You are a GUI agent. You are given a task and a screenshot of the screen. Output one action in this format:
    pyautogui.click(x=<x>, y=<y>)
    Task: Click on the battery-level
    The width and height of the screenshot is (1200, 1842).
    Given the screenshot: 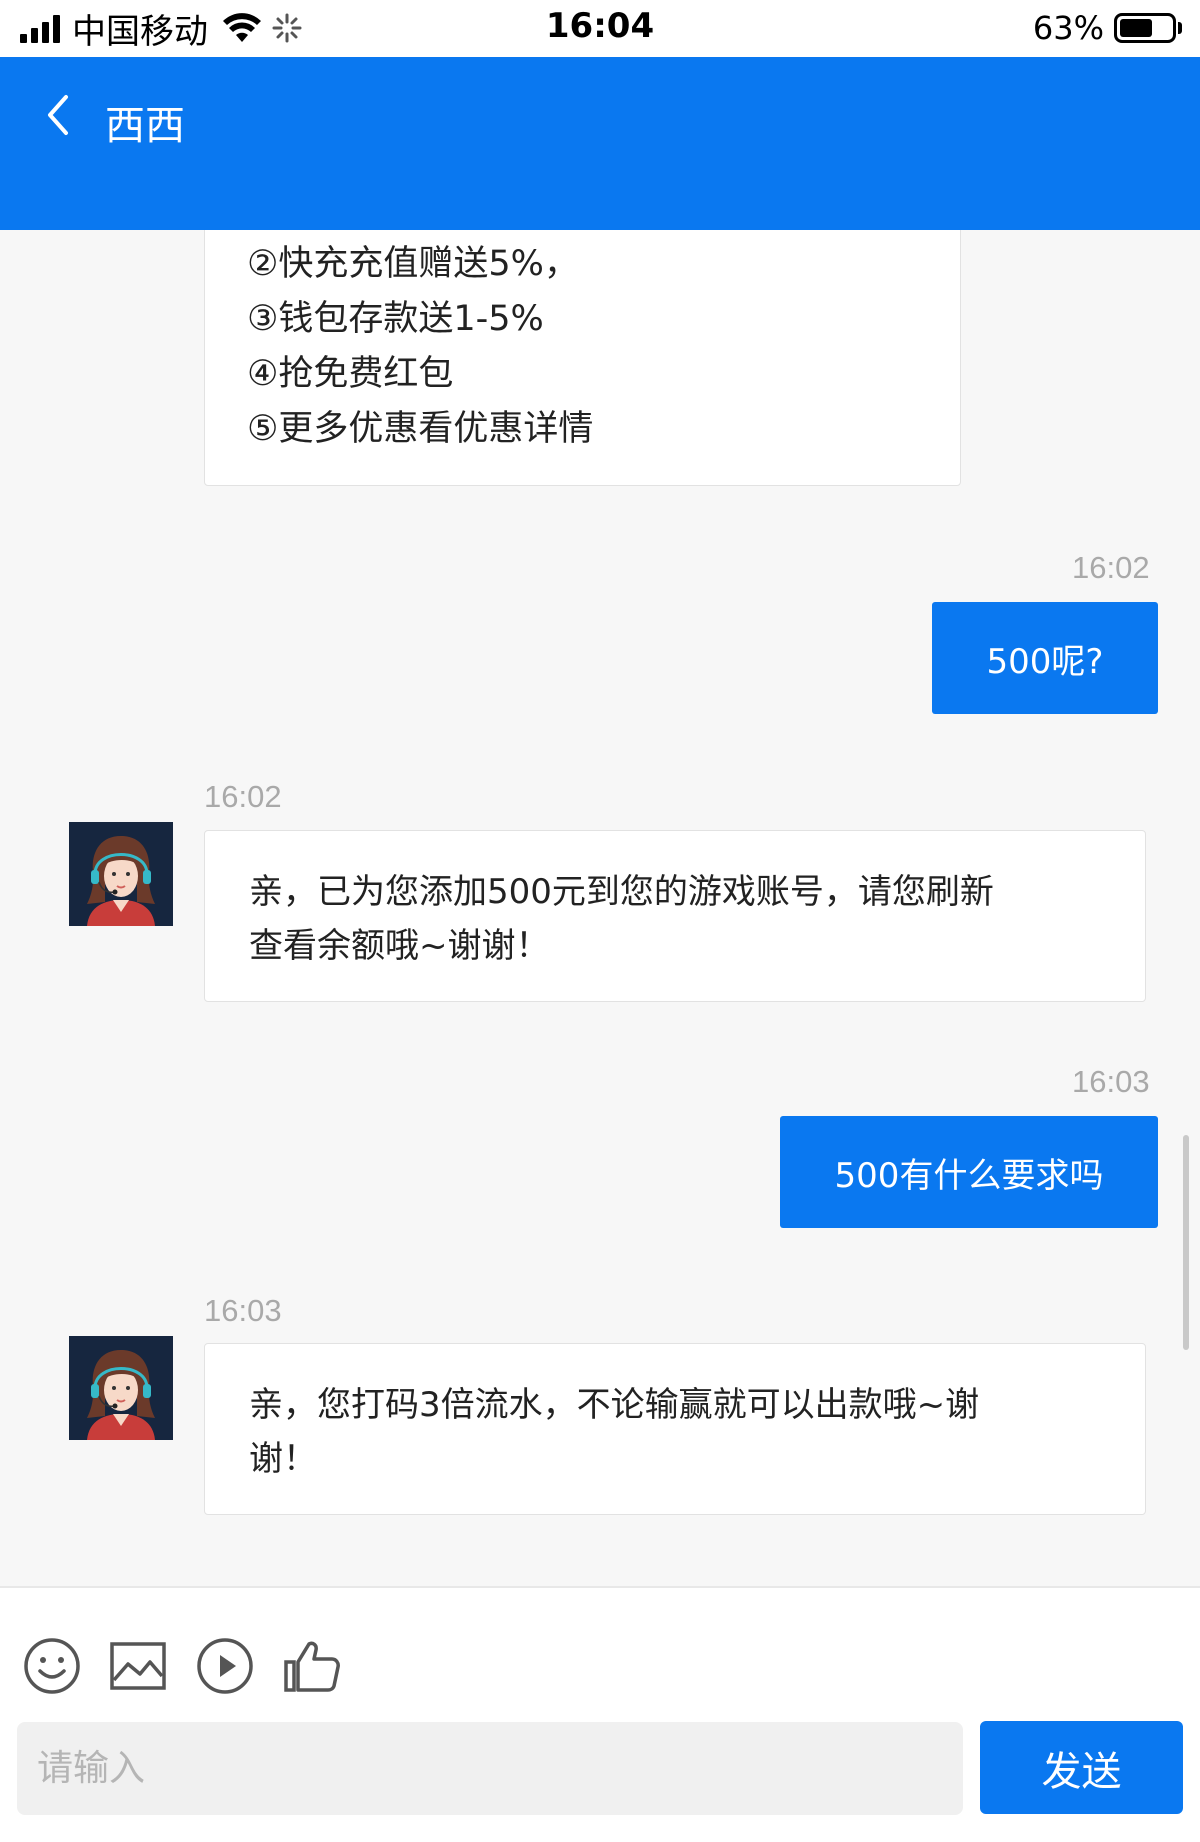 What is the action you would take?
    pyautogui.click(x=1136, y=28)
    